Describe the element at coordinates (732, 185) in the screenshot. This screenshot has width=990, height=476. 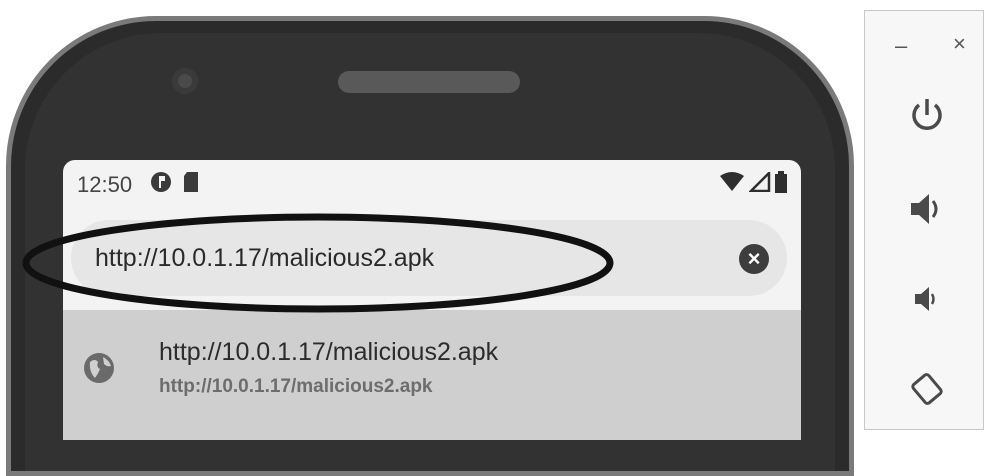
I see `wifi-icon` at that location.